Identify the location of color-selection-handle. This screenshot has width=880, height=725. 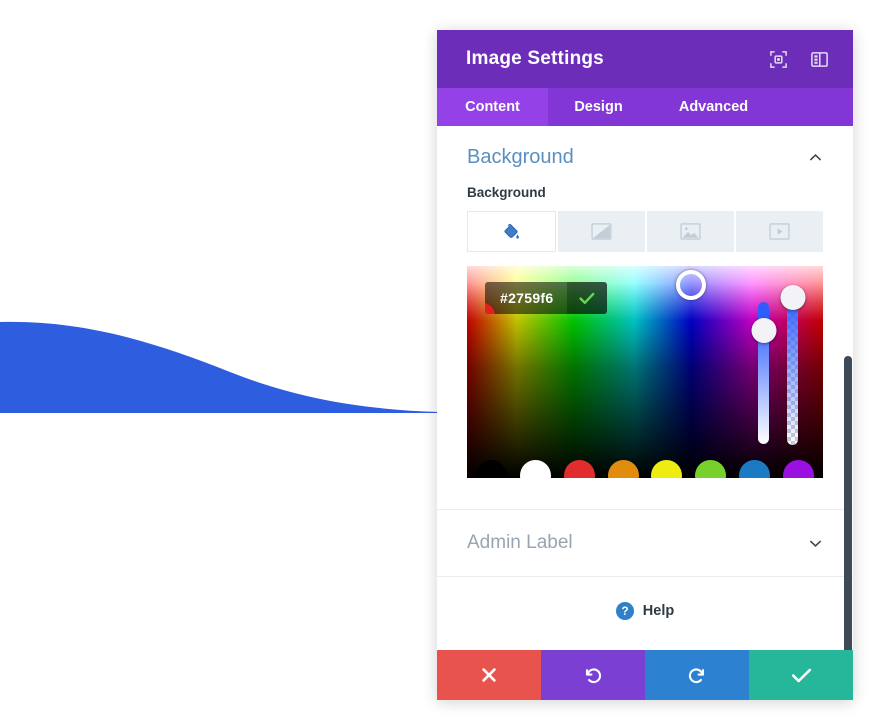
(691, 285).